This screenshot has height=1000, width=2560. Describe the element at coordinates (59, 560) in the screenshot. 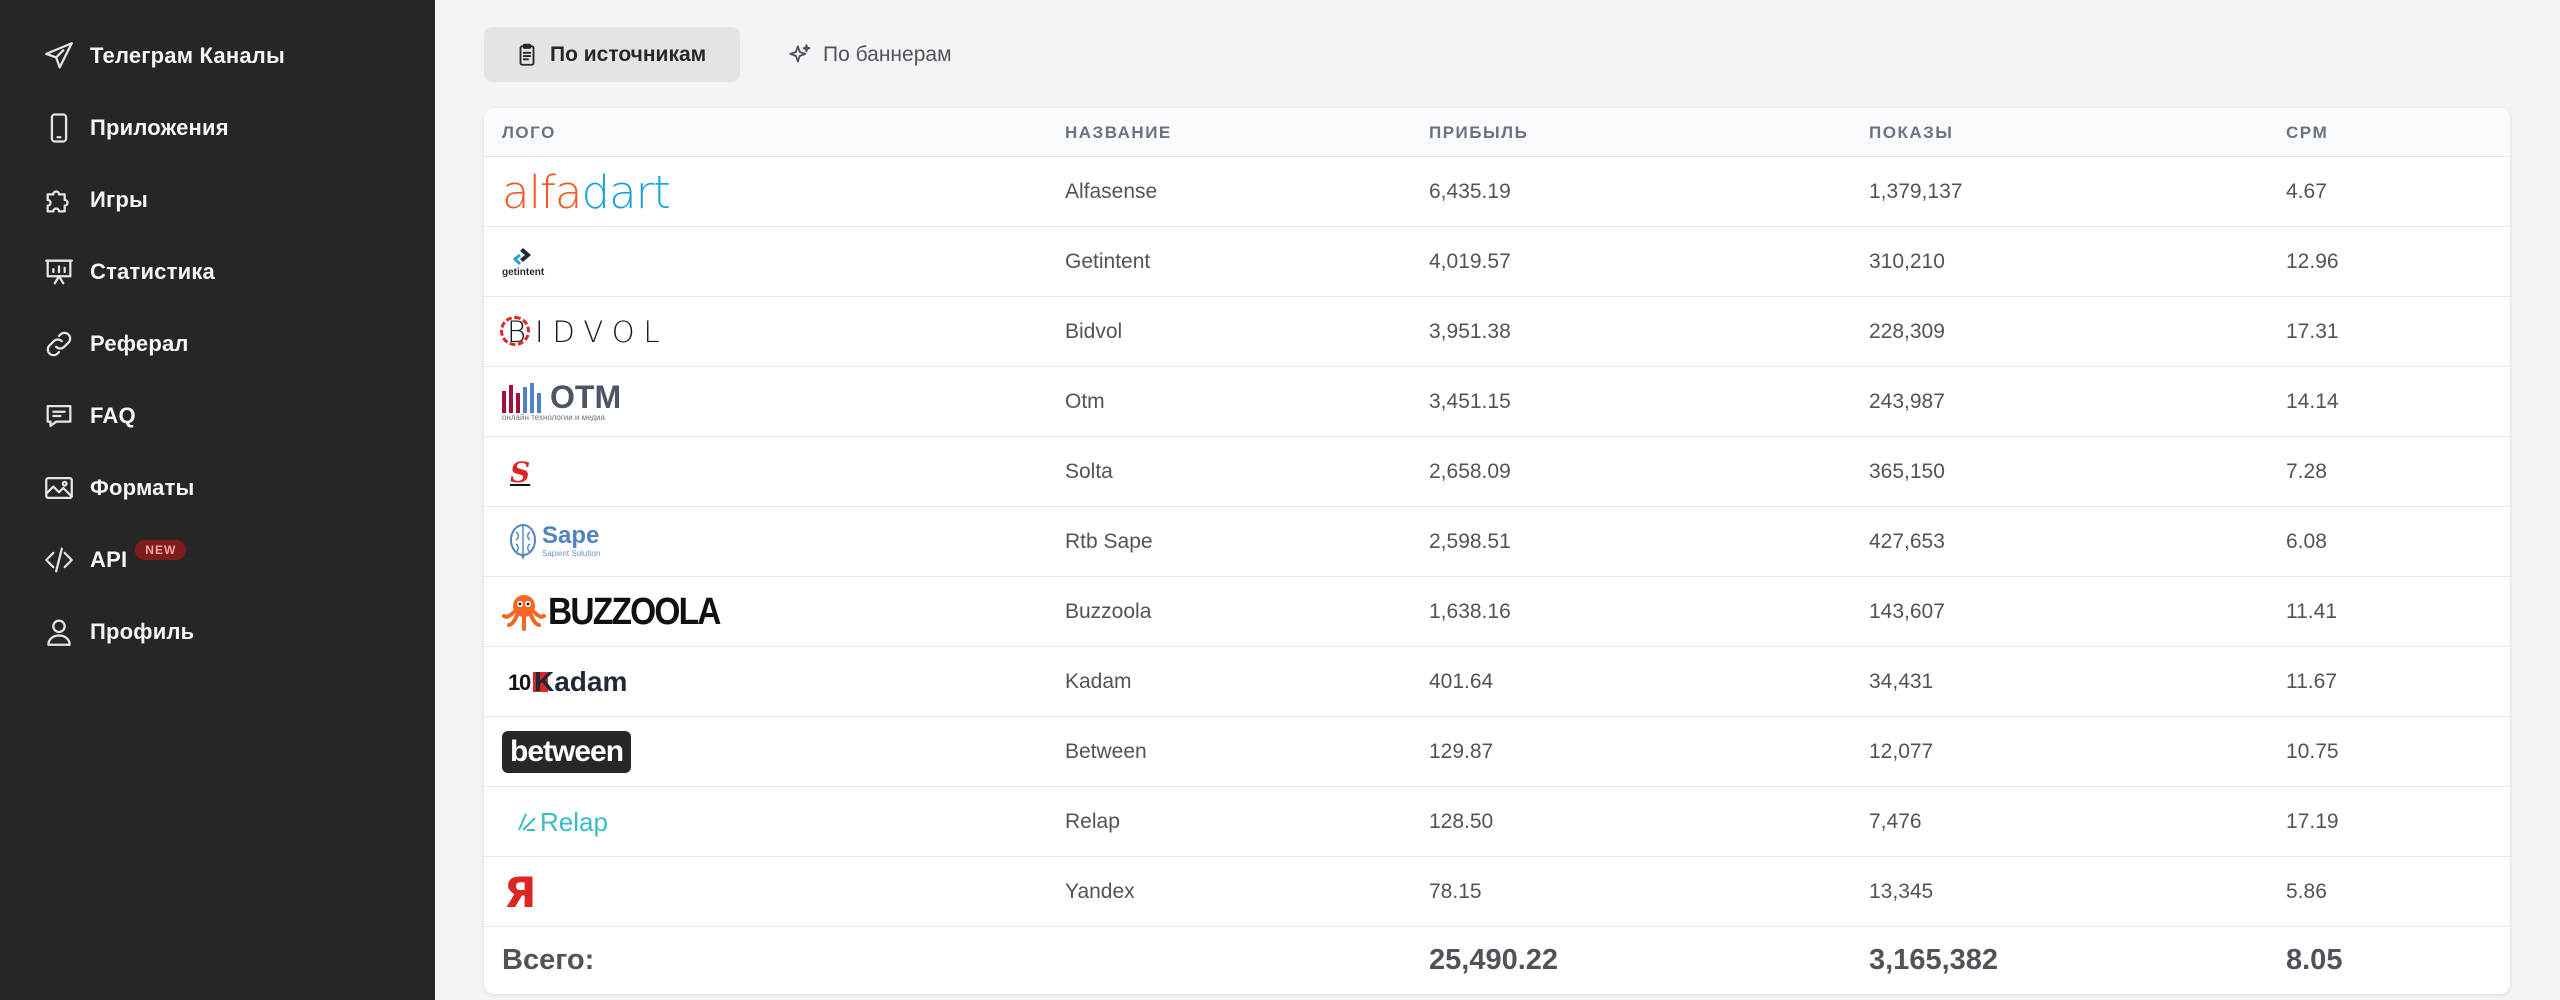

I see `code-icon` at that location.